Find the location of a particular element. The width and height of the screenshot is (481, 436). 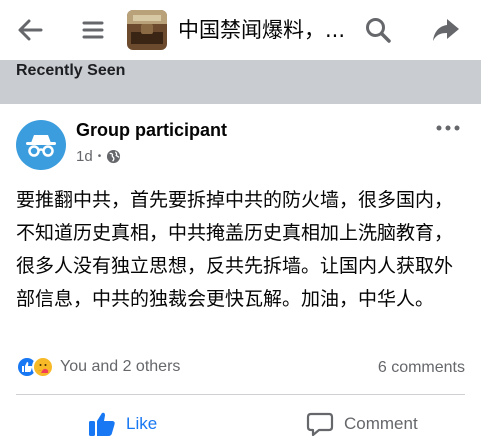

post-meta: 1d • is located at coordinates (98, 156).